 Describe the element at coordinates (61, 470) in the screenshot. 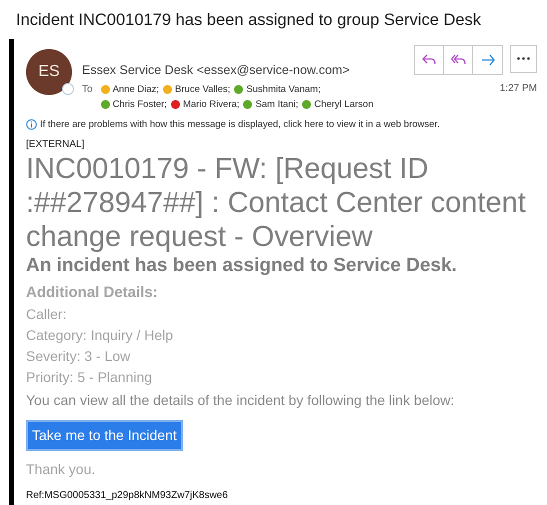

I see `closing-text: Thank you.` at that location.